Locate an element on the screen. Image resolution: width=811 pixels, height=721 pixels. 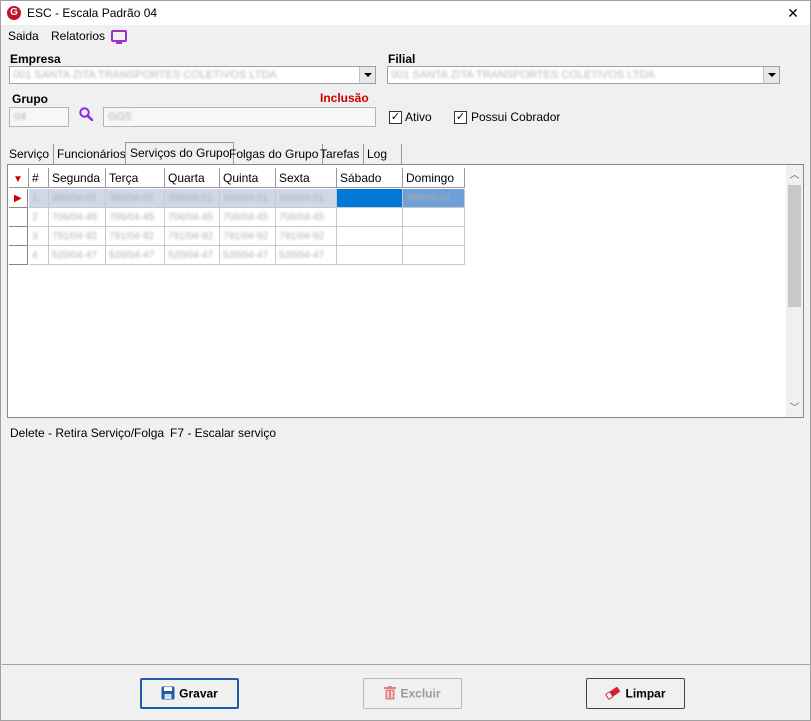
grupo-label: Grupo is located at coordinates (30, 99).